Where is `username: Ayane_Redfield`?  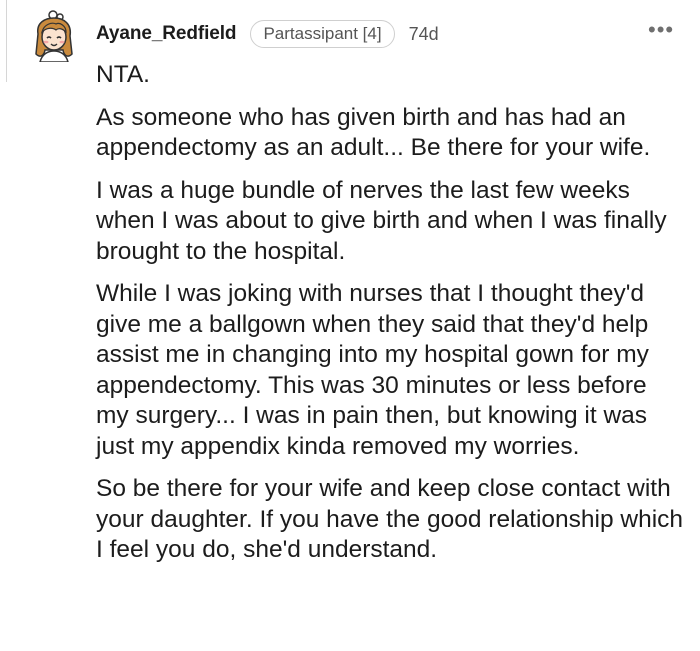 username: Ayane_Redfield is located at coordinates (166, 34).